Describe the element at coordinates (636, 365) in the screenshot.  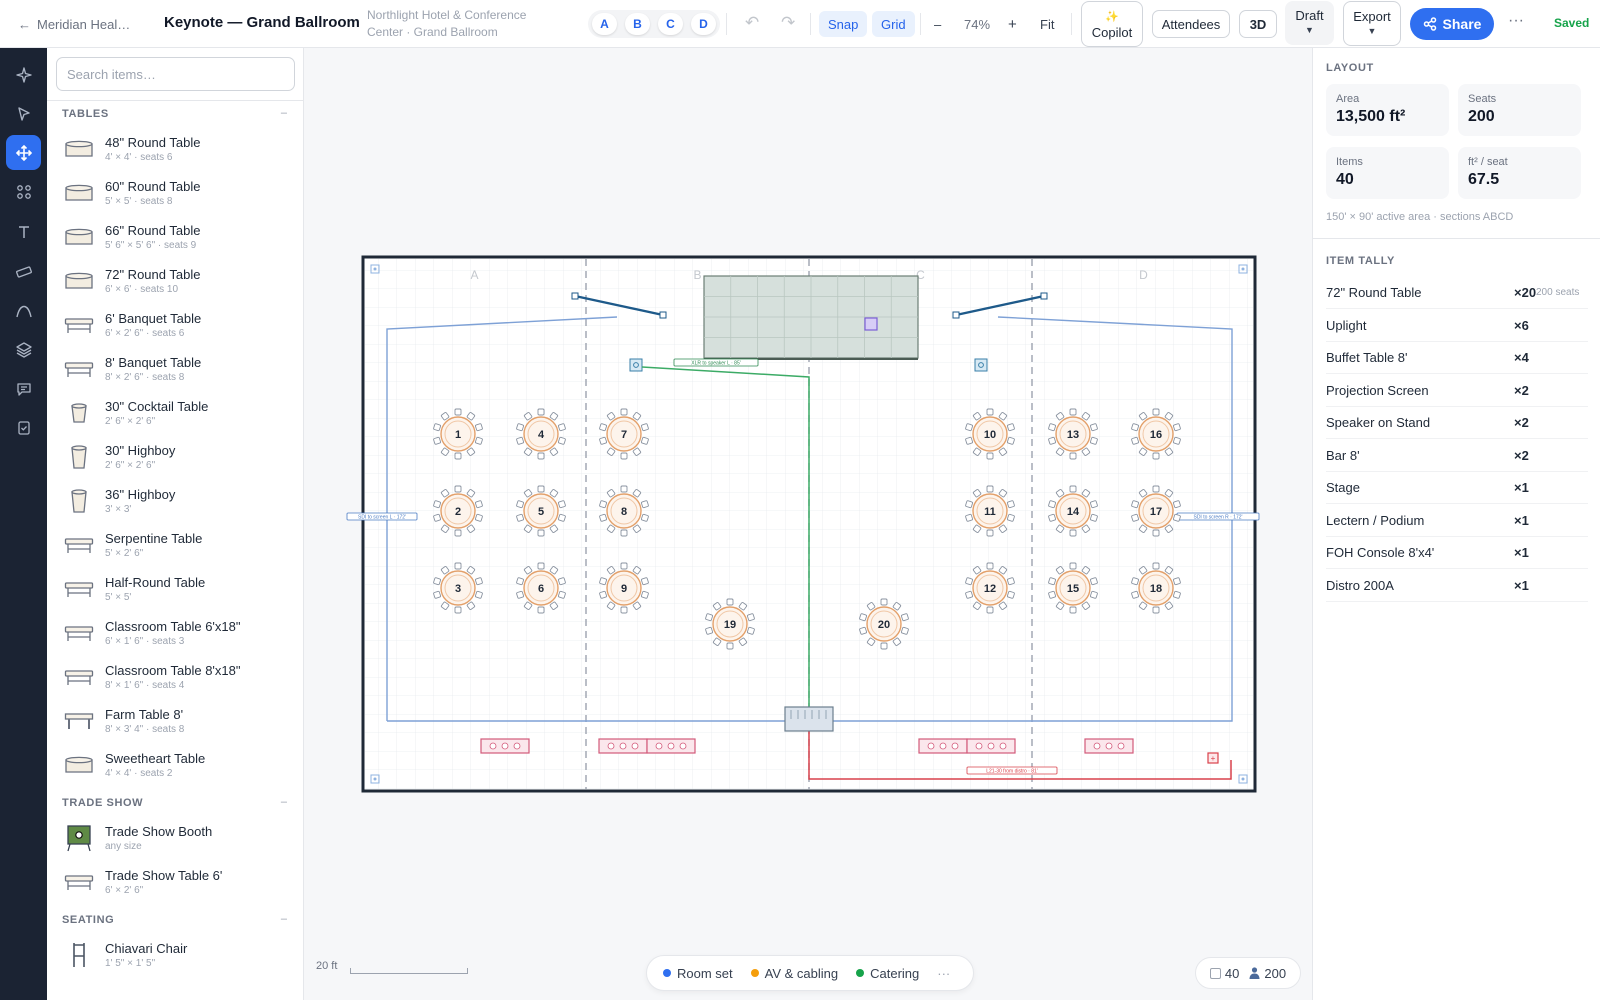
I see `speaker-left` at that location.